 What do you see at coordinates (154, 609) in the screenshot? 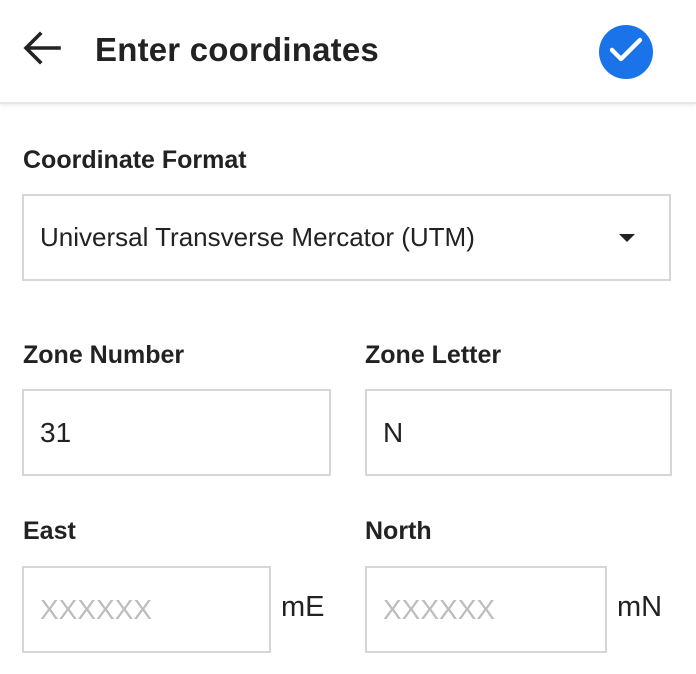
I see `east-input` at bounding box center [154, 609].